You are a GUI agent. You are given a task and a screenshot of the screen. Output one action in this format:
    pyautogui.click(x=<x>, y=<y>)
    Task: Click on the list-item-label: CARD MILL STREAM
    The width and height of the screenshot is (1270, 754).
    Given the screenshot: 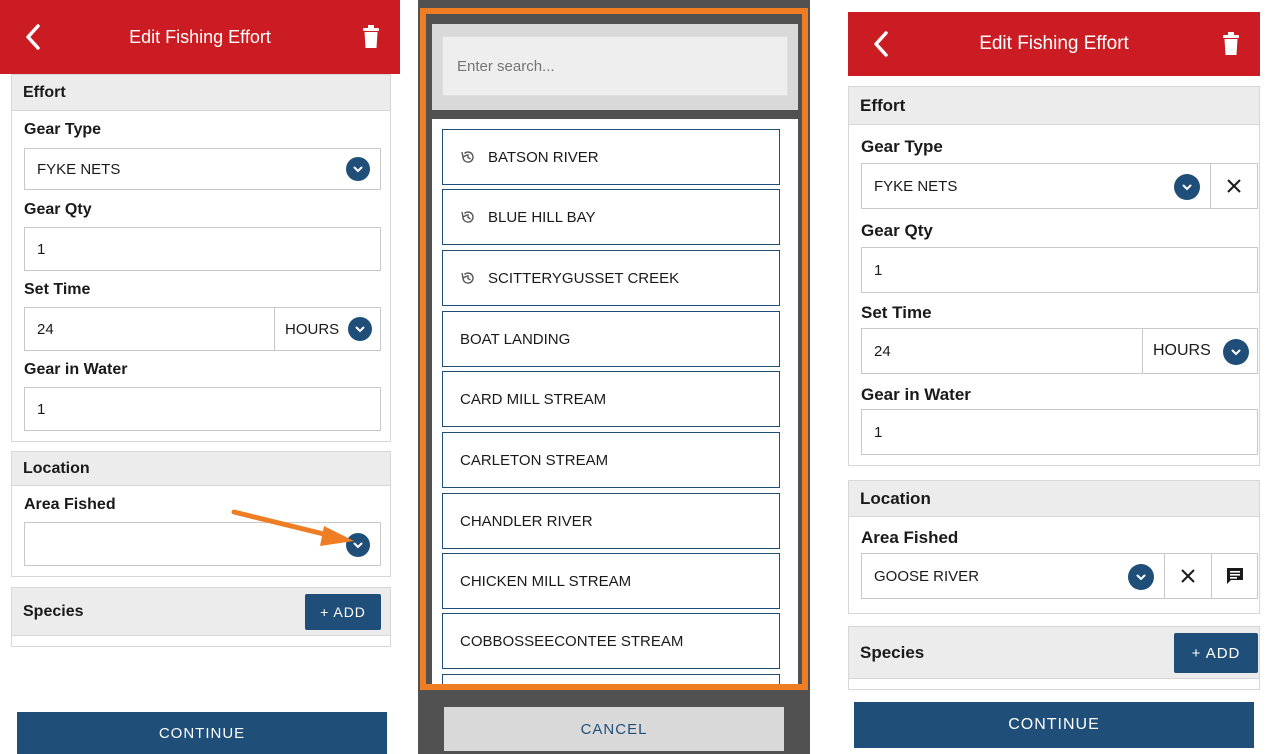 What is the action you would take?
    pyautogui.click(x=533, y=399)
    